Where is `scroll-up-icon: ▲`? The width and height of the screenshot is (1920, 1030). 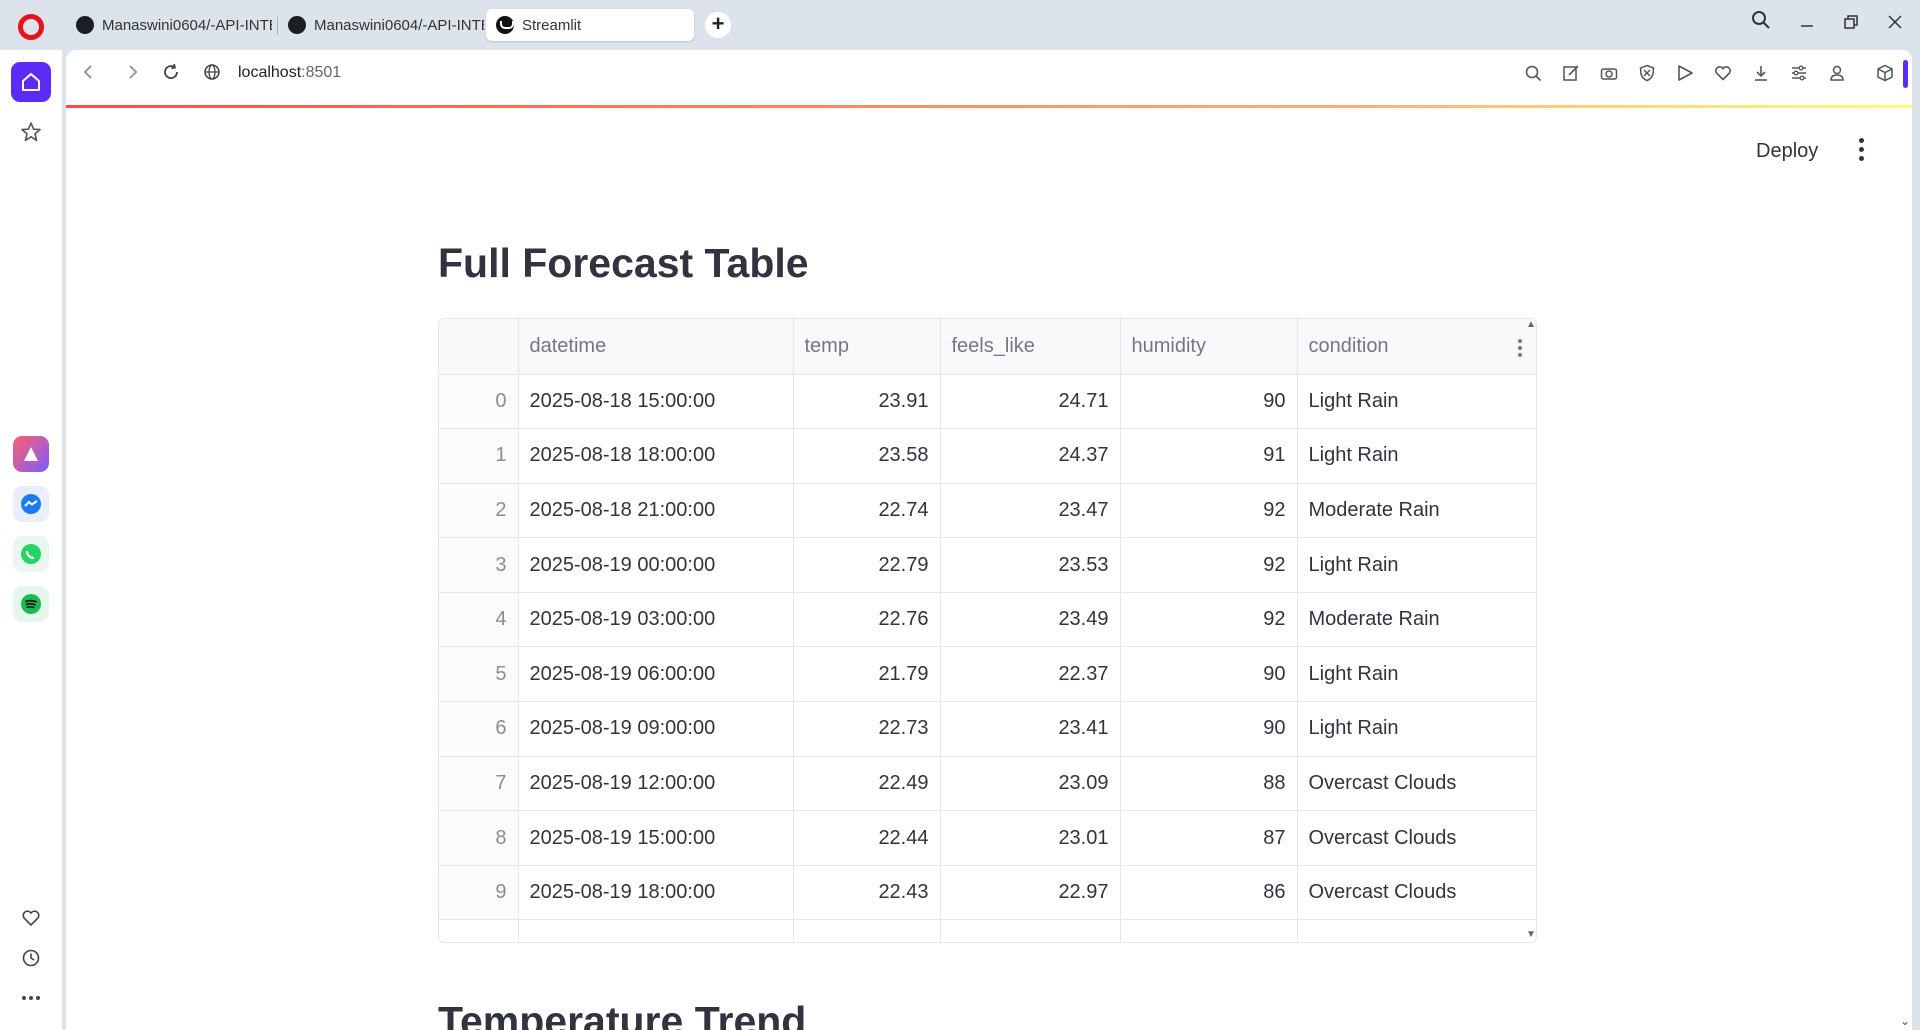
scroll-up-icon: ▲ is located at coordinates (1531, 324).